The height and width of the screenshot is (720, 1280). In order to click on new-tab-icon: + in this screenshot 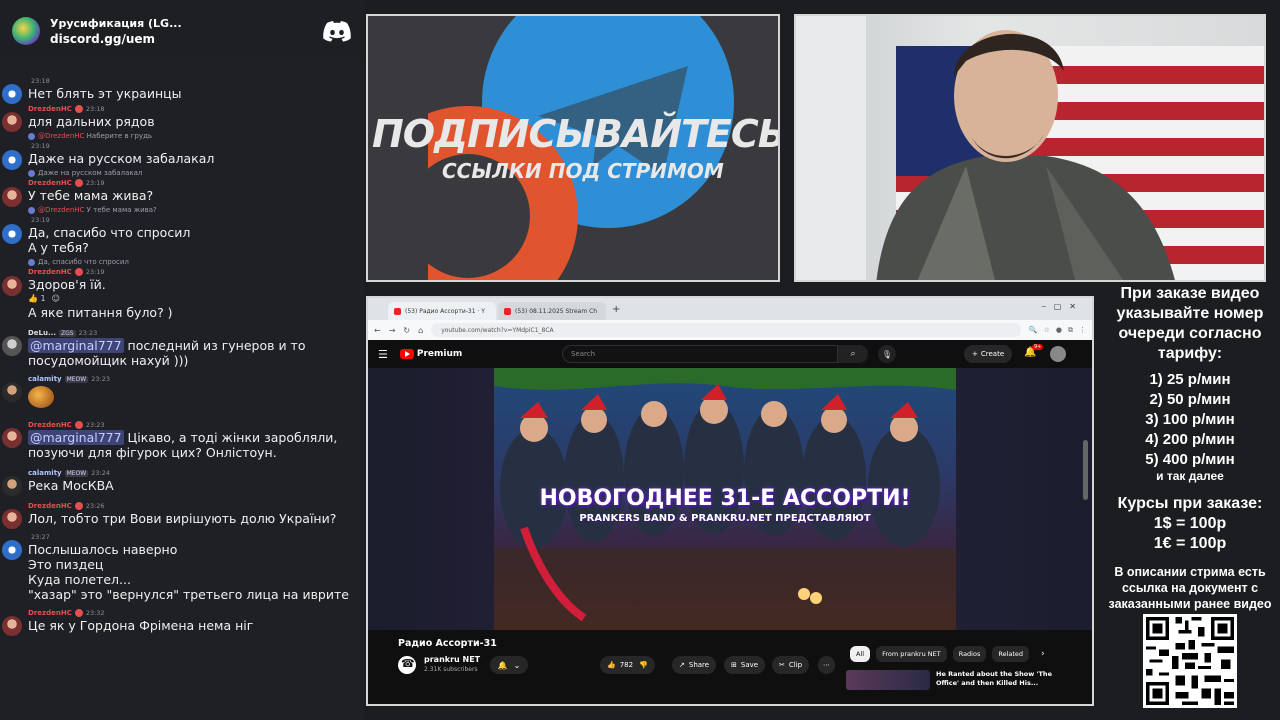, I will do `click(616, 309)`.